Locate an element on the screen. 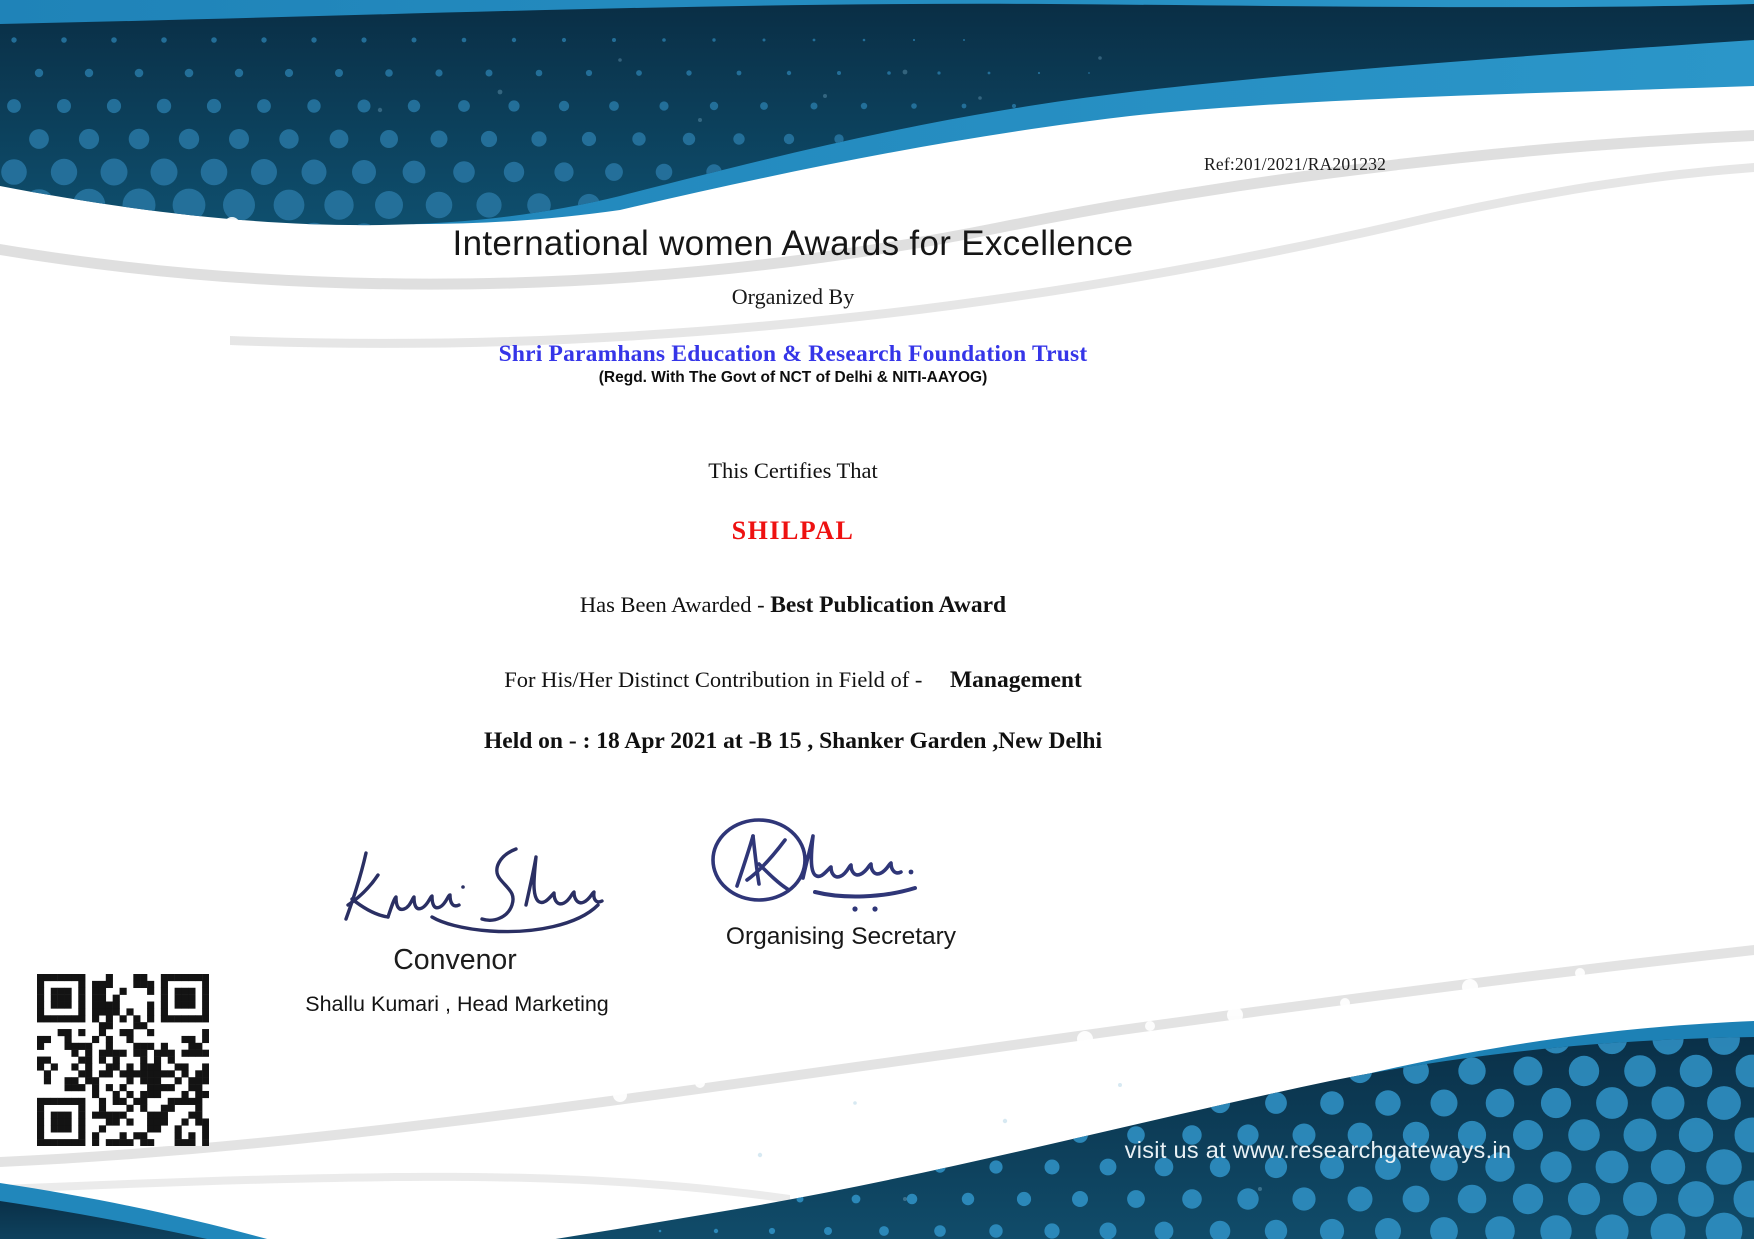 This screenshot has height=1239, width=1754. top-halftone-dots is located at coordinates (595, 131).